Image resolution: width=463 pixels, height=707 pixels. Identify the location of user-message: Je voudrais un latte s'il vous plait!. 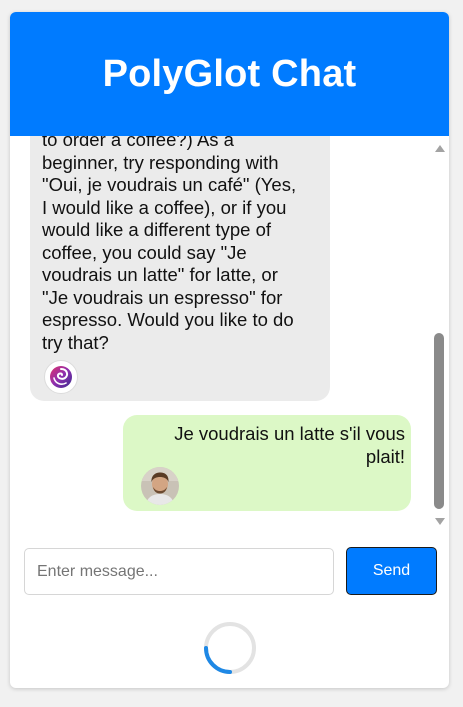
(267, 463).